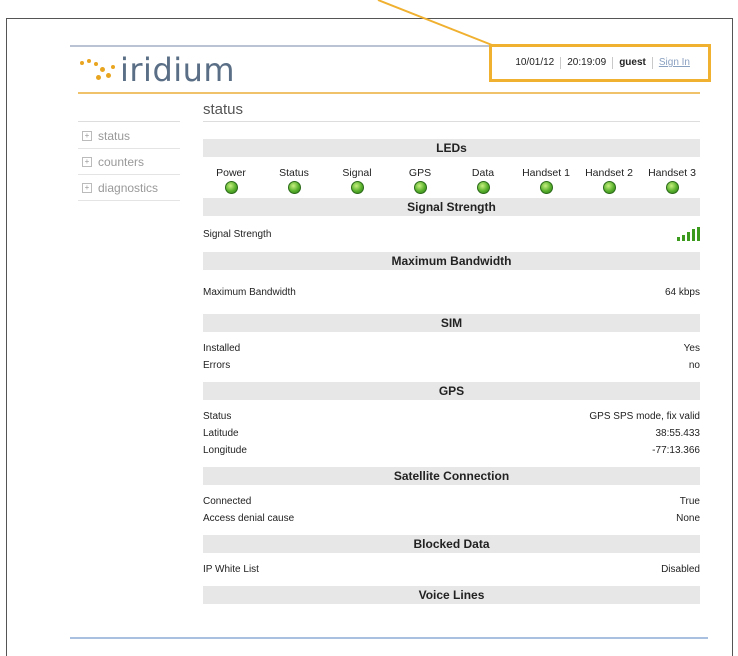 The width and height of the screenshot is (738, 656). I want to click on led-signal: Signal, so click(357, 180).